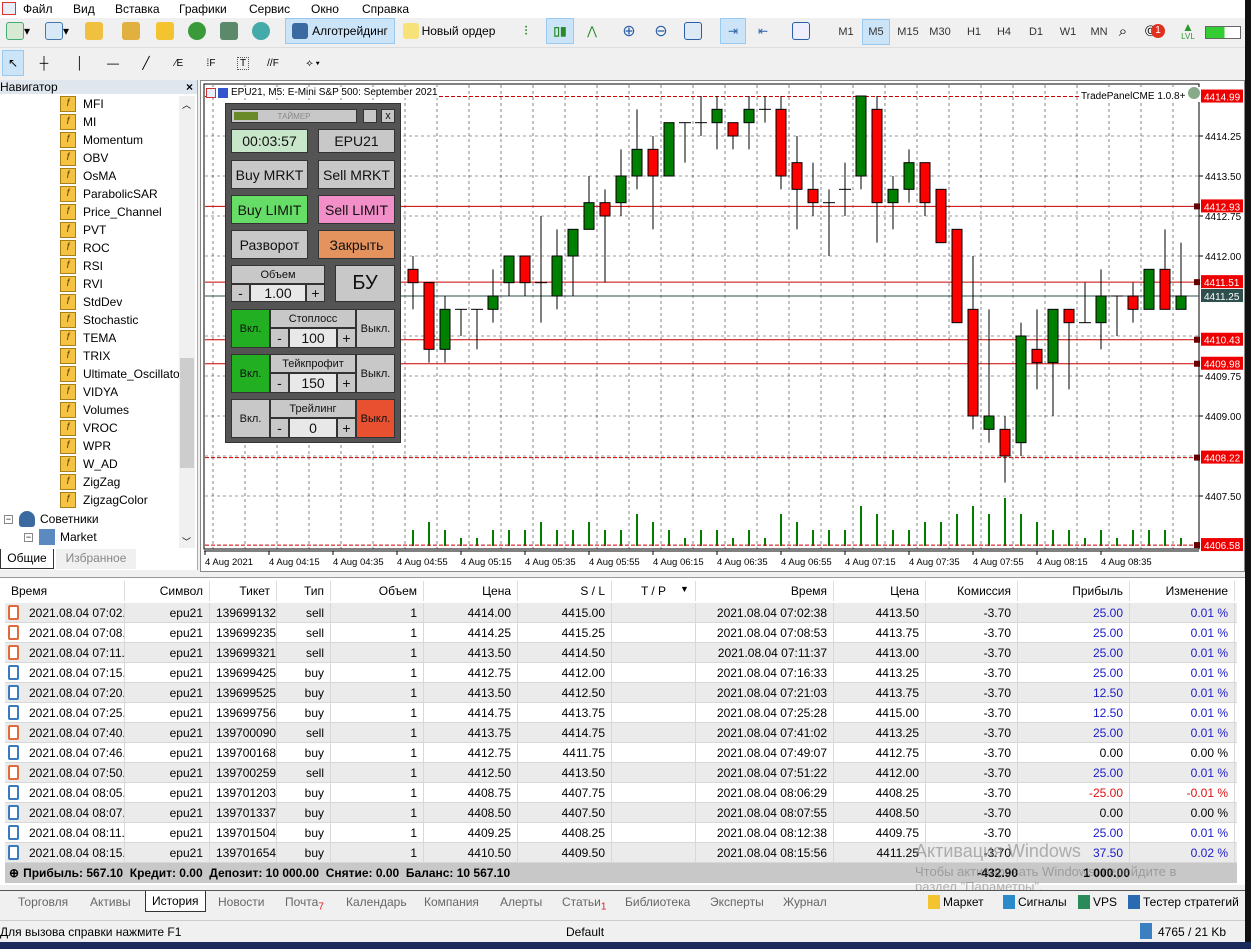 Image resolution: width=1251 pixels, height=949 pixels. What do you see at coordinates (167, 591) in the screenshot?
I see `column-header: Символ` at bounding box center [167, 591].